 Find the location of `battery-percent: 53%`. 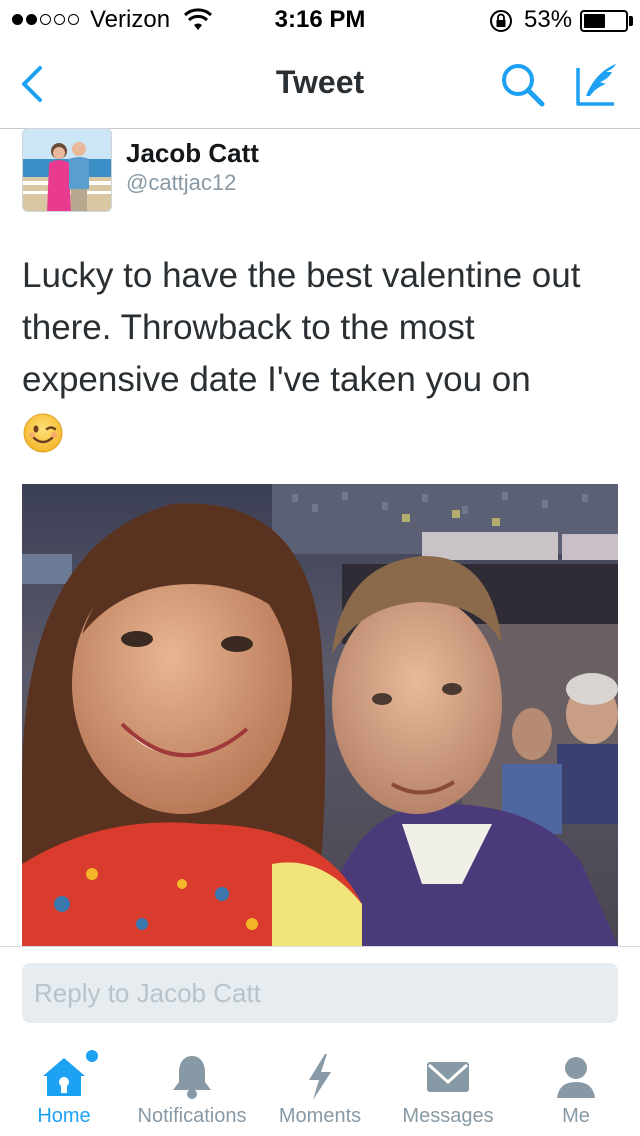

battery-percent: 53% is located at coordinates (548, 19).